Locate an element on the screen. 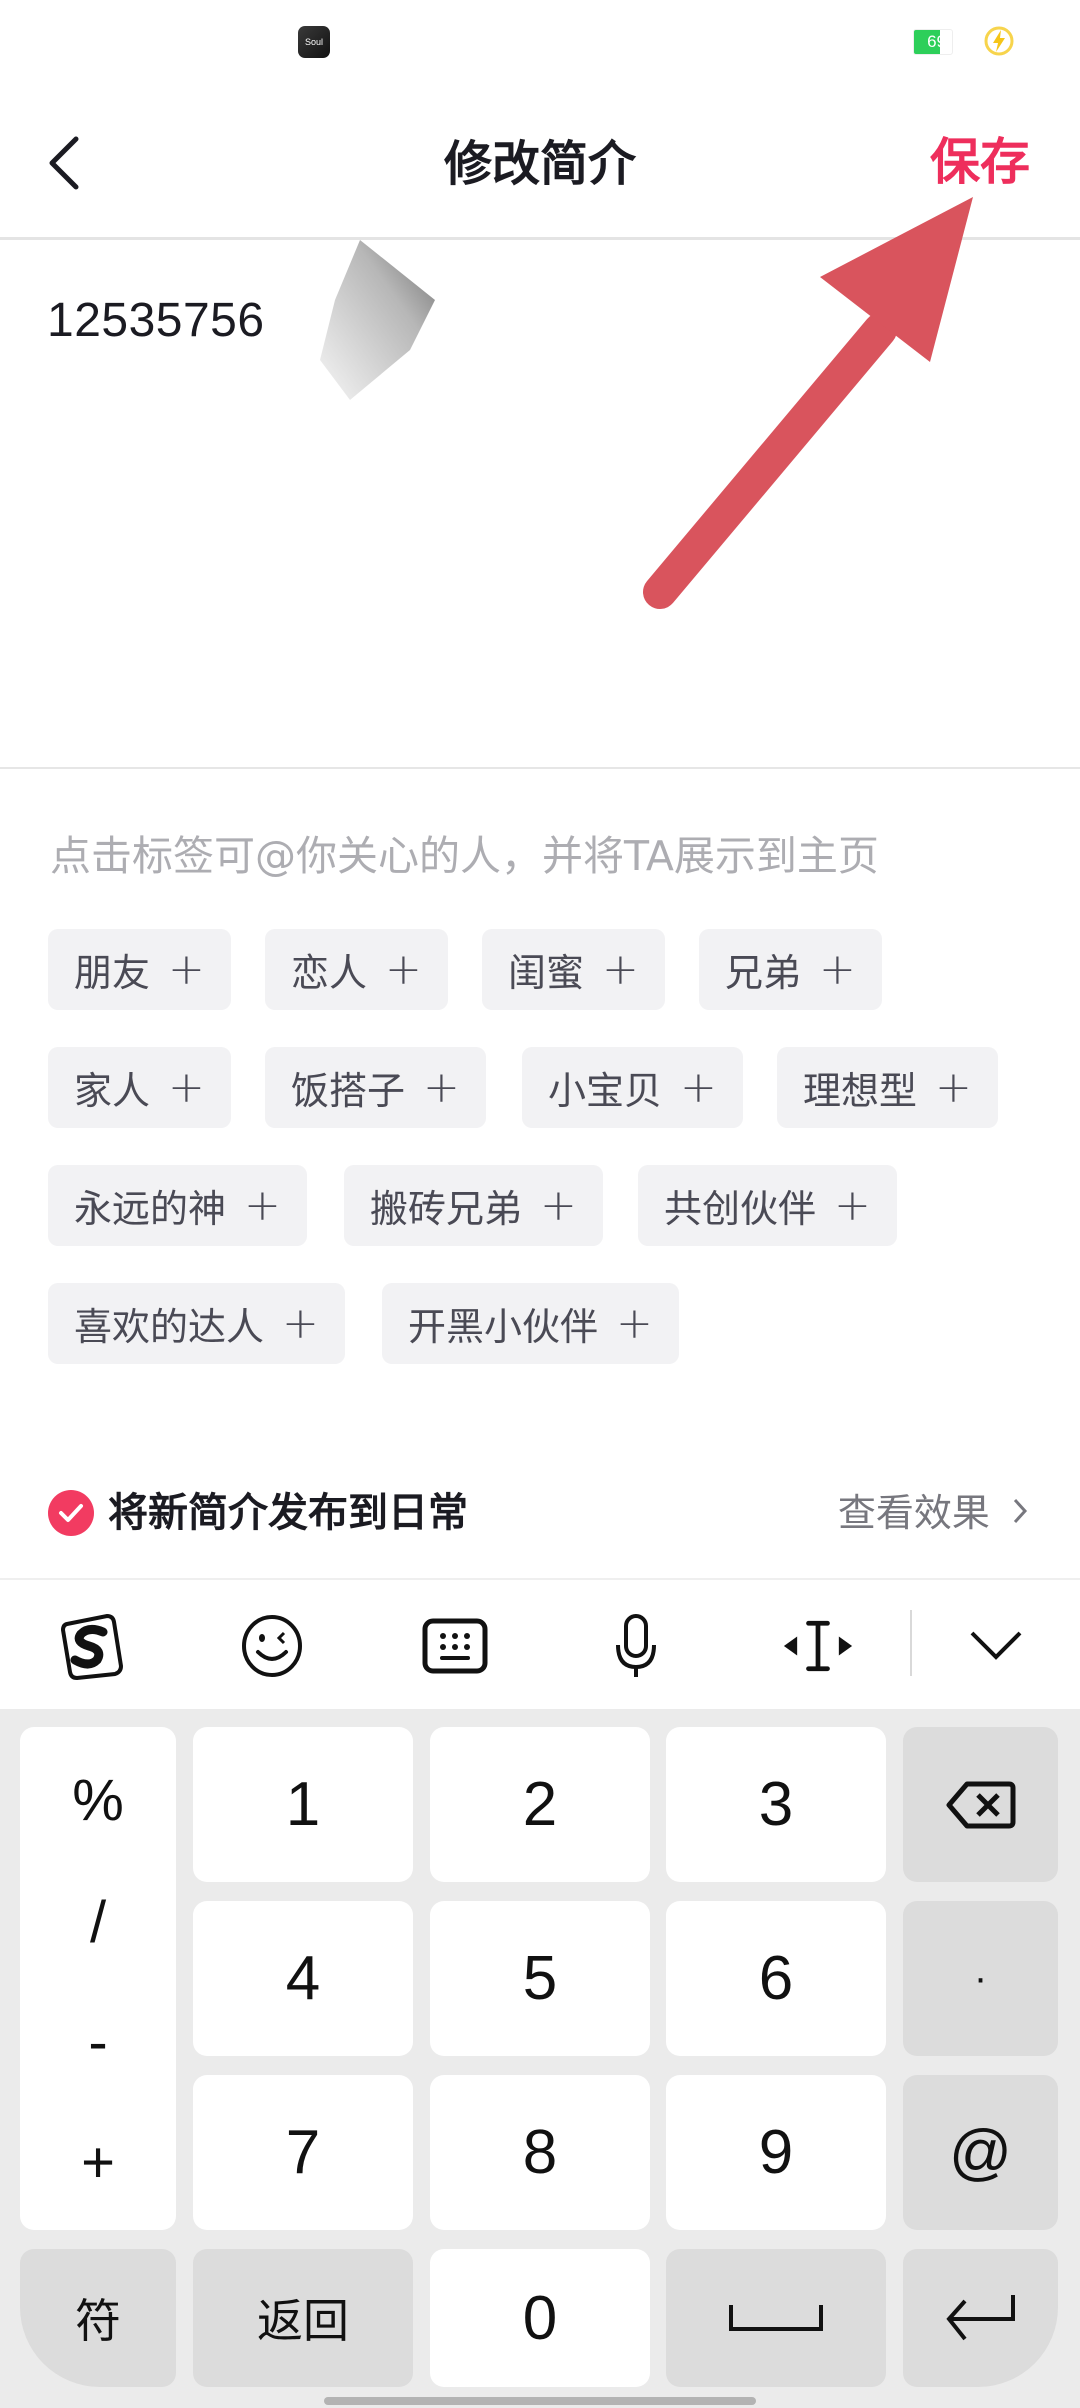 The height and width of the screenshot is (2408, 1080). tag-label: 朋友 is located at coordinates (112, 973).